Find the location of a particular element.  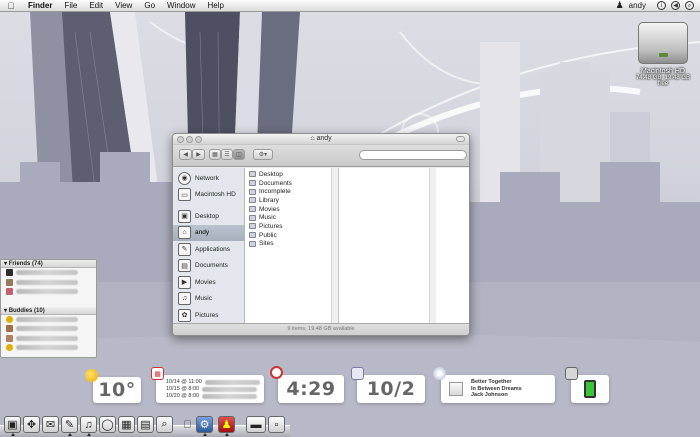

menu-finder: Finder is located at coordinates (40, 5).